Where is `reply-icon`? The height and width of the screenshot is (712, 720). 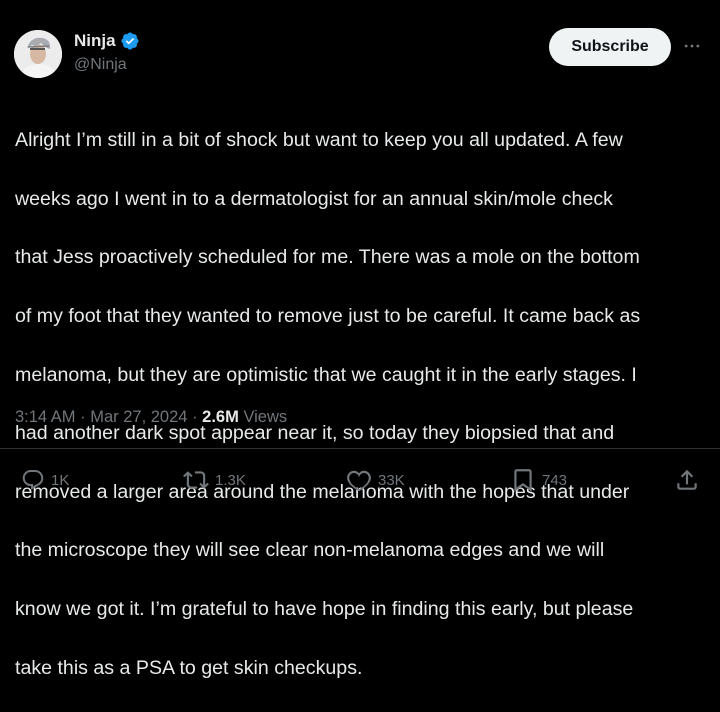 reply-icon is located at coordinates (33, 480).